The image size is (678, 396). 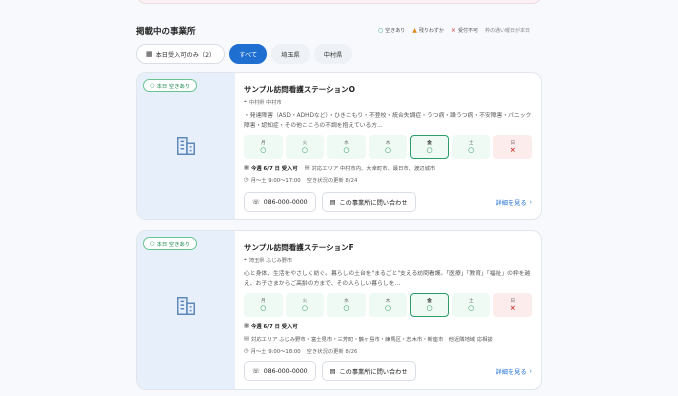 I want to click on filter-chips: ▦ 本日受入可のみ（2） すべて 埼玉県 中村県, so click(x=244, y=54).